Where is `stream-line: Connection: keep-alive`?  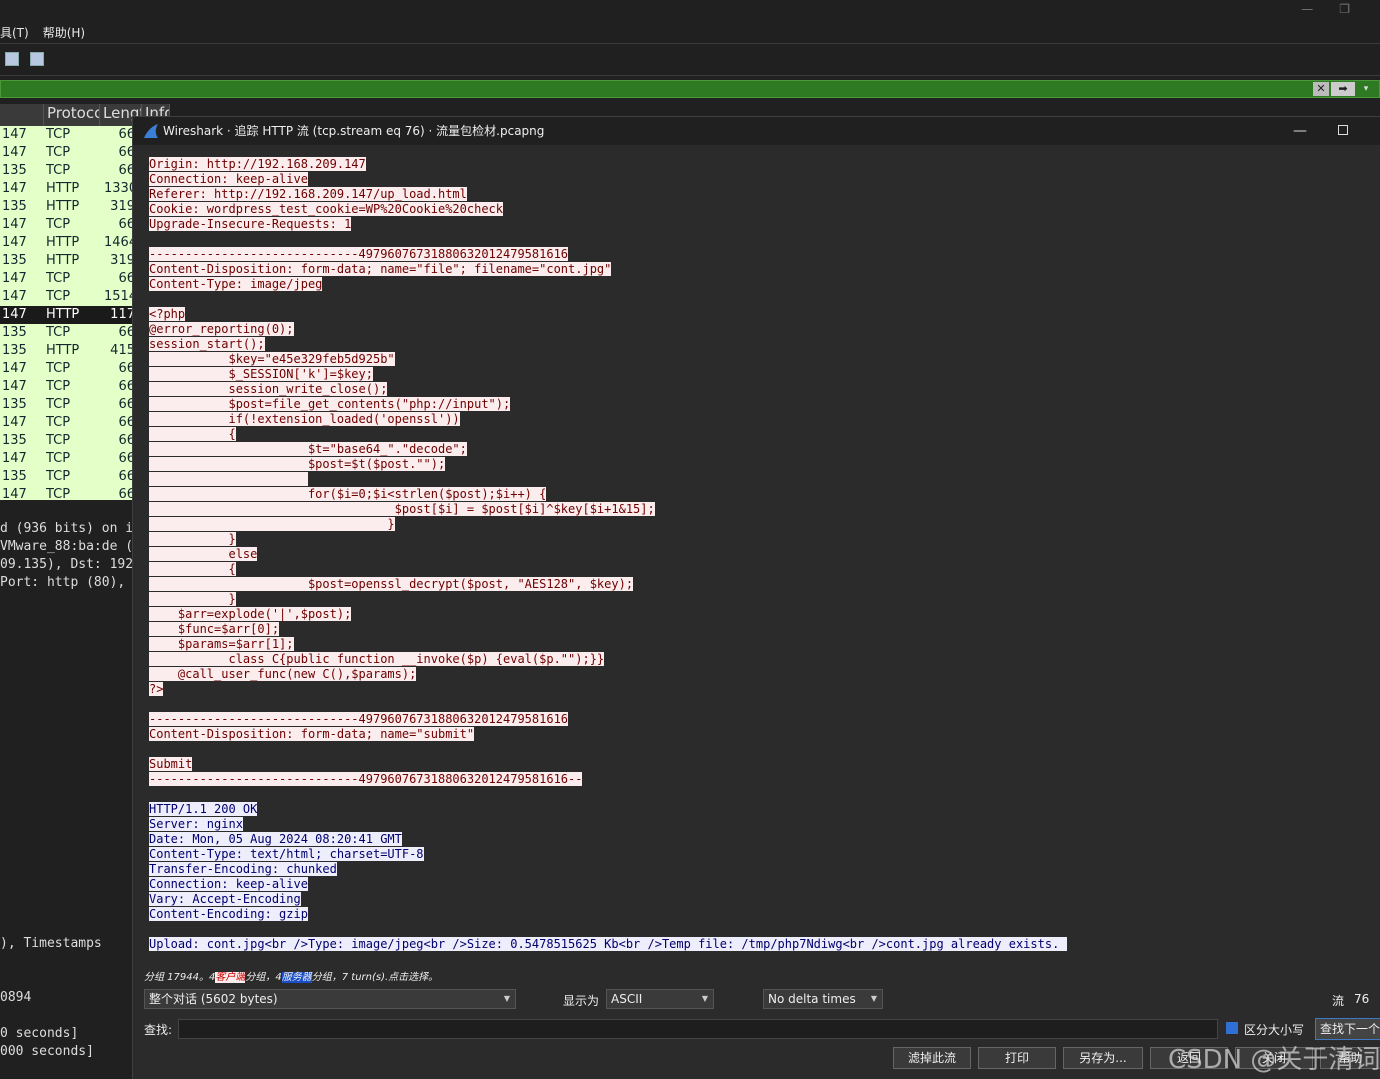
stream-line: Connection: keep-alive is located at coordinates (759, 884).